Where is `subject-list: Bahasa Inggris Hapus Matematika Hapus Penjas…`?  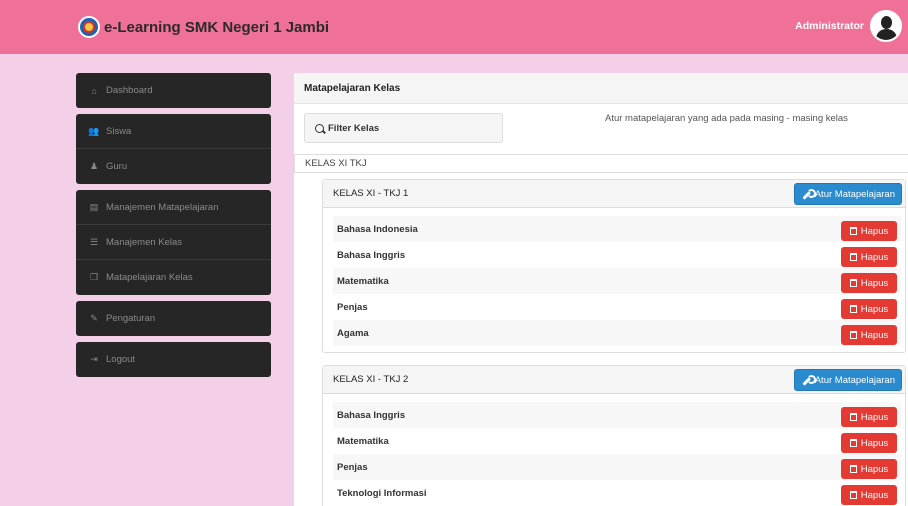 subject-list: Bahasa Inggris Hapus Matematika Hapus Penjas… is located at coordinates (614, 450).